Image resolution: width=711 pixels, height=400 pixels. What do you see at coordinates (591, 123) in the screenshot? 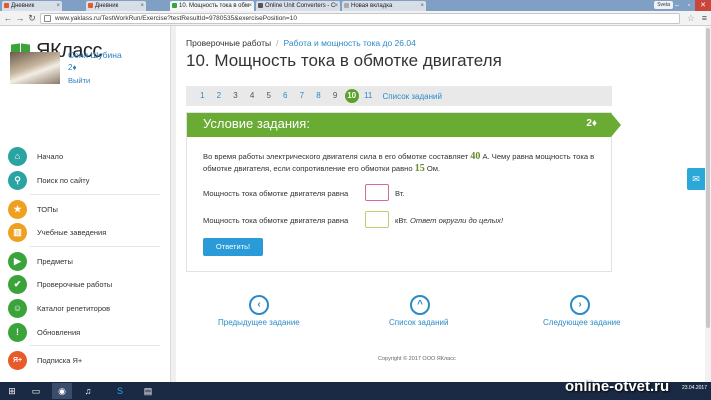
I see `task-points: 2♦` at bounding box center [591, 123].